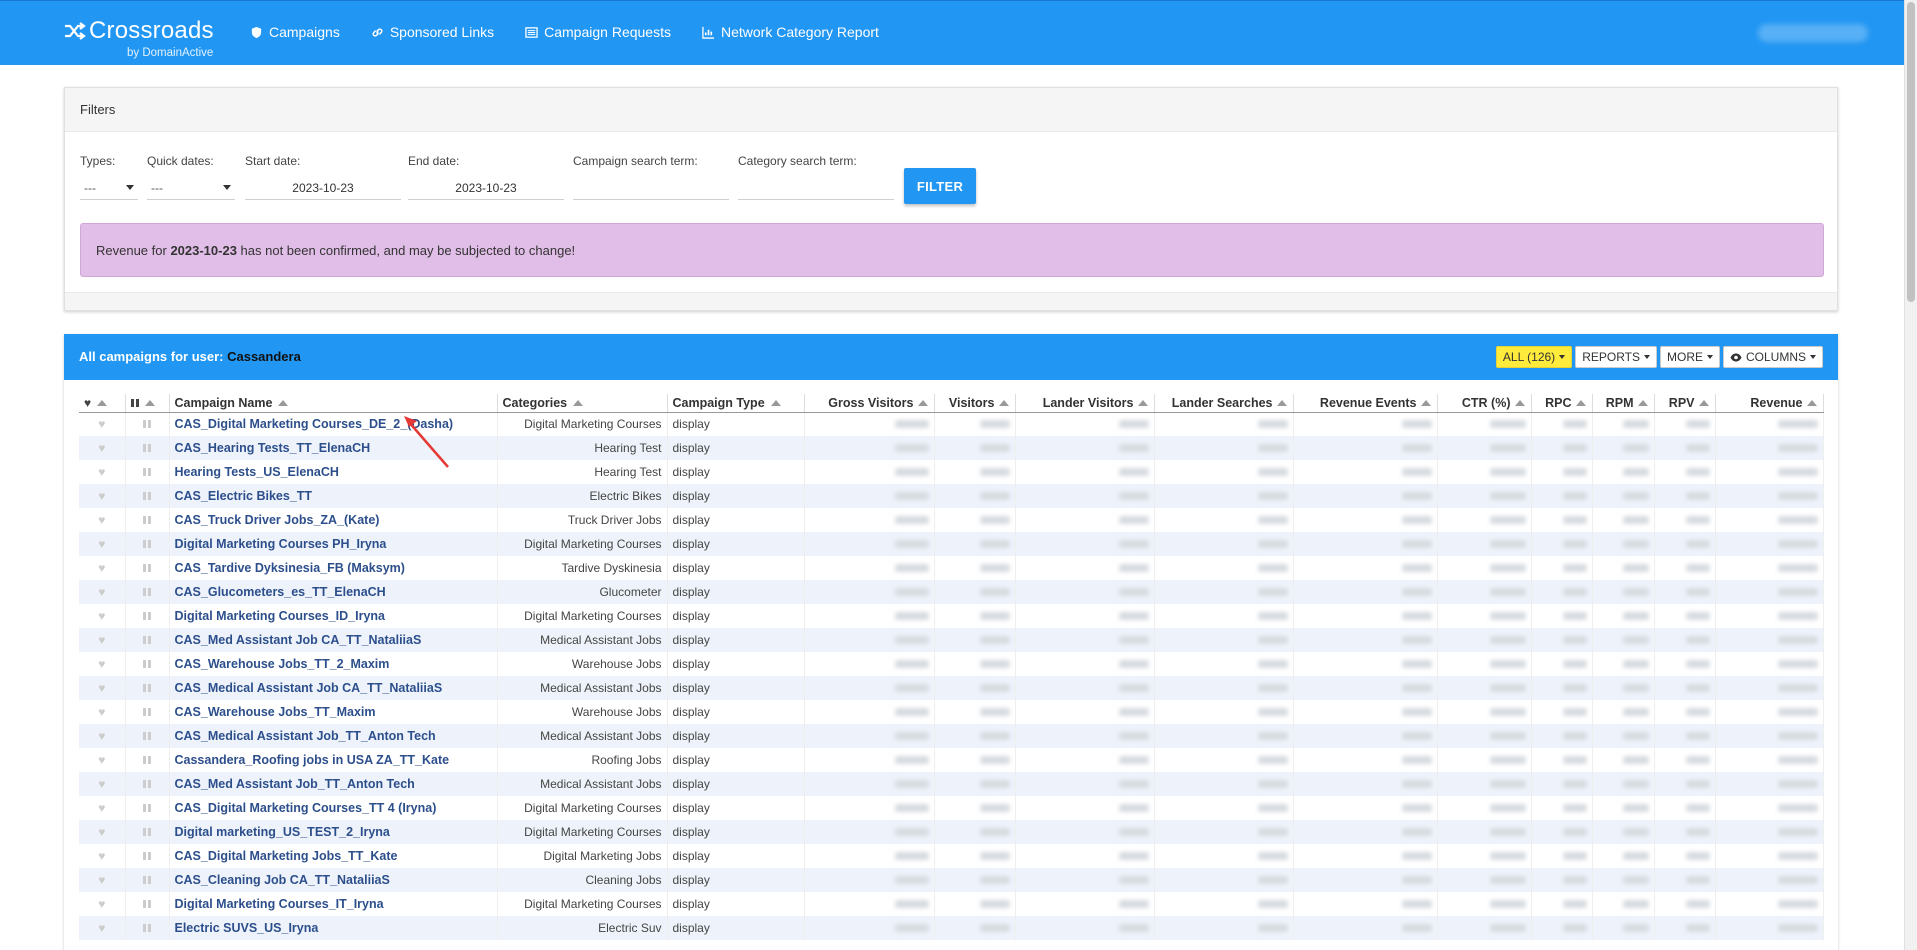 Image resolution: width=1917 pixels, height=950 pixels. What do you see at coordinates (486, 187) in the screenshot?
I see `end-date-input: 2023-10-23` at bounding box center [486, 187].